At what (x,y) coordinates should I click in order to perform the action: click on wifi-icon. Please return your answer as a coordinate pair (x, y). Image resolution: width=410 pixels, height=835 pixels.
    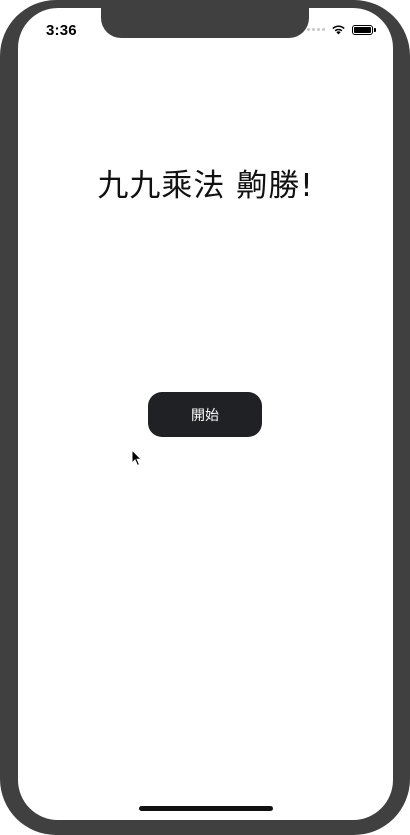
    Looking at the image, I should click on (338, 30).